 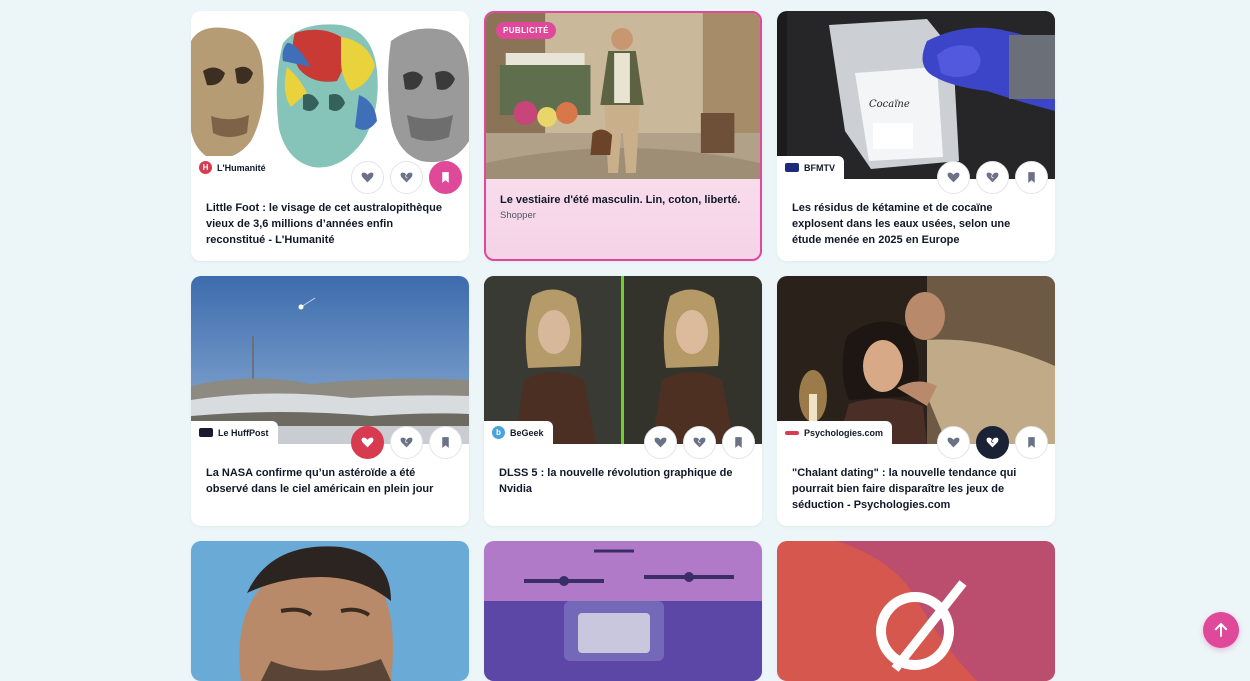 What do you see at coordinates (792, 167) in the screenshot?
I see `bfmtv-logo-icon` at bounding box center [792, 167].